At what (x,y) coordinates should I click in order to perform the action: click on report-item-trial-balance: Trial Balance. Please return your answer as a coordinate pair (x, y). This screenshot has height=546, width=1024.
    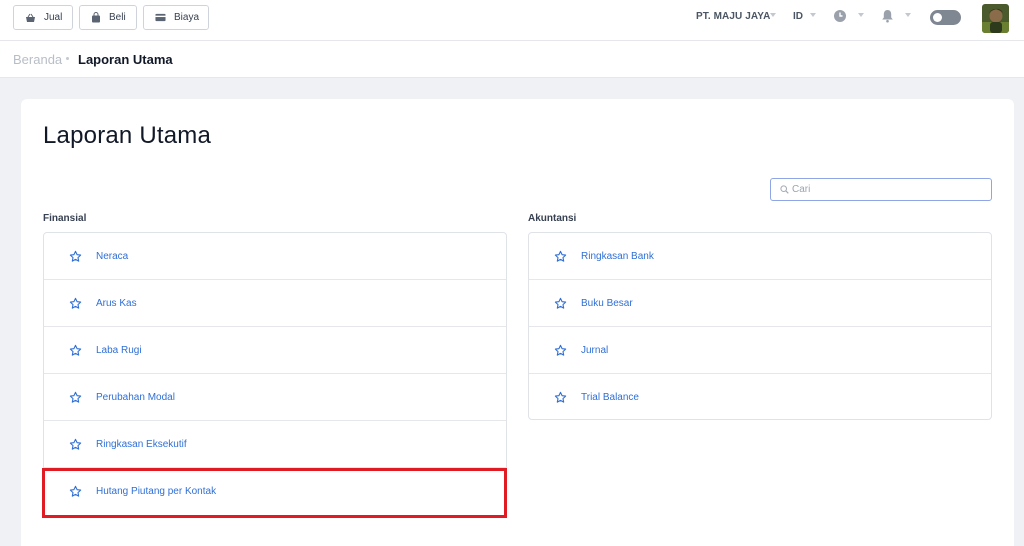
    Looking at the image, I should click on (760, 397).